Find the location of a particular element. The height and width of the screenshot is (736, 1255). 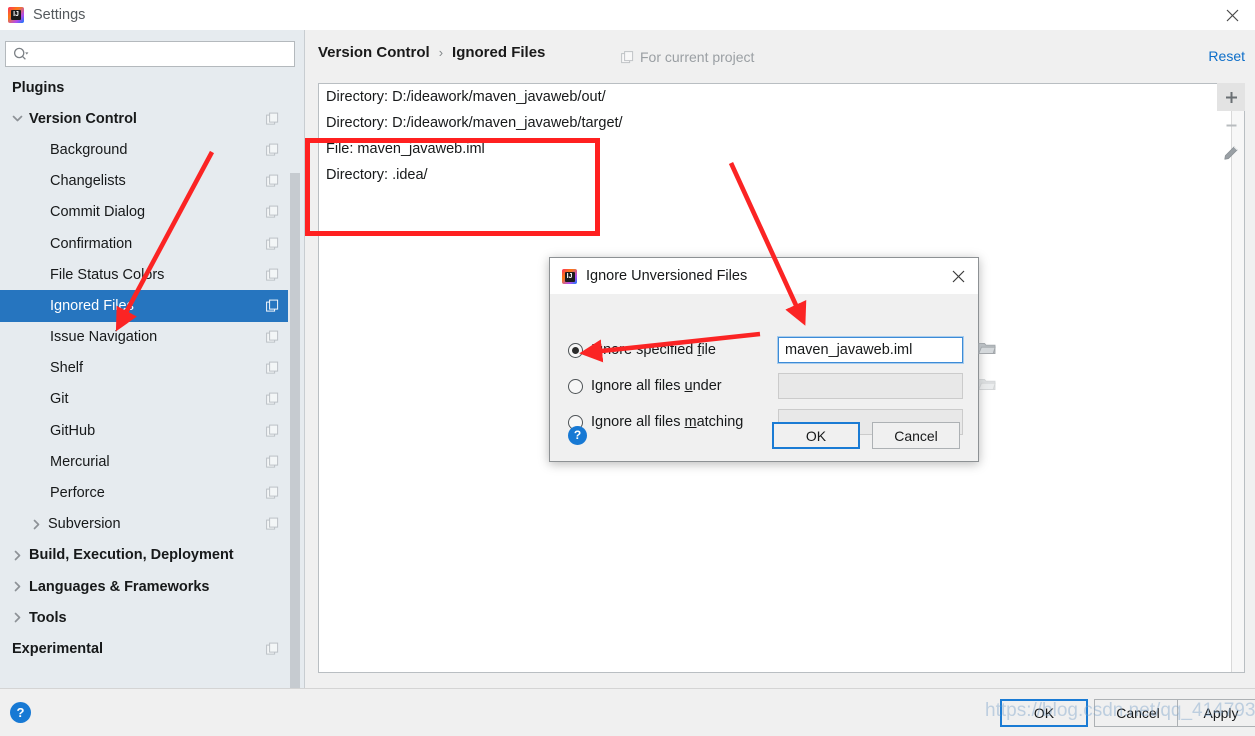

window-close-button is located at coordinates (1232, 15).